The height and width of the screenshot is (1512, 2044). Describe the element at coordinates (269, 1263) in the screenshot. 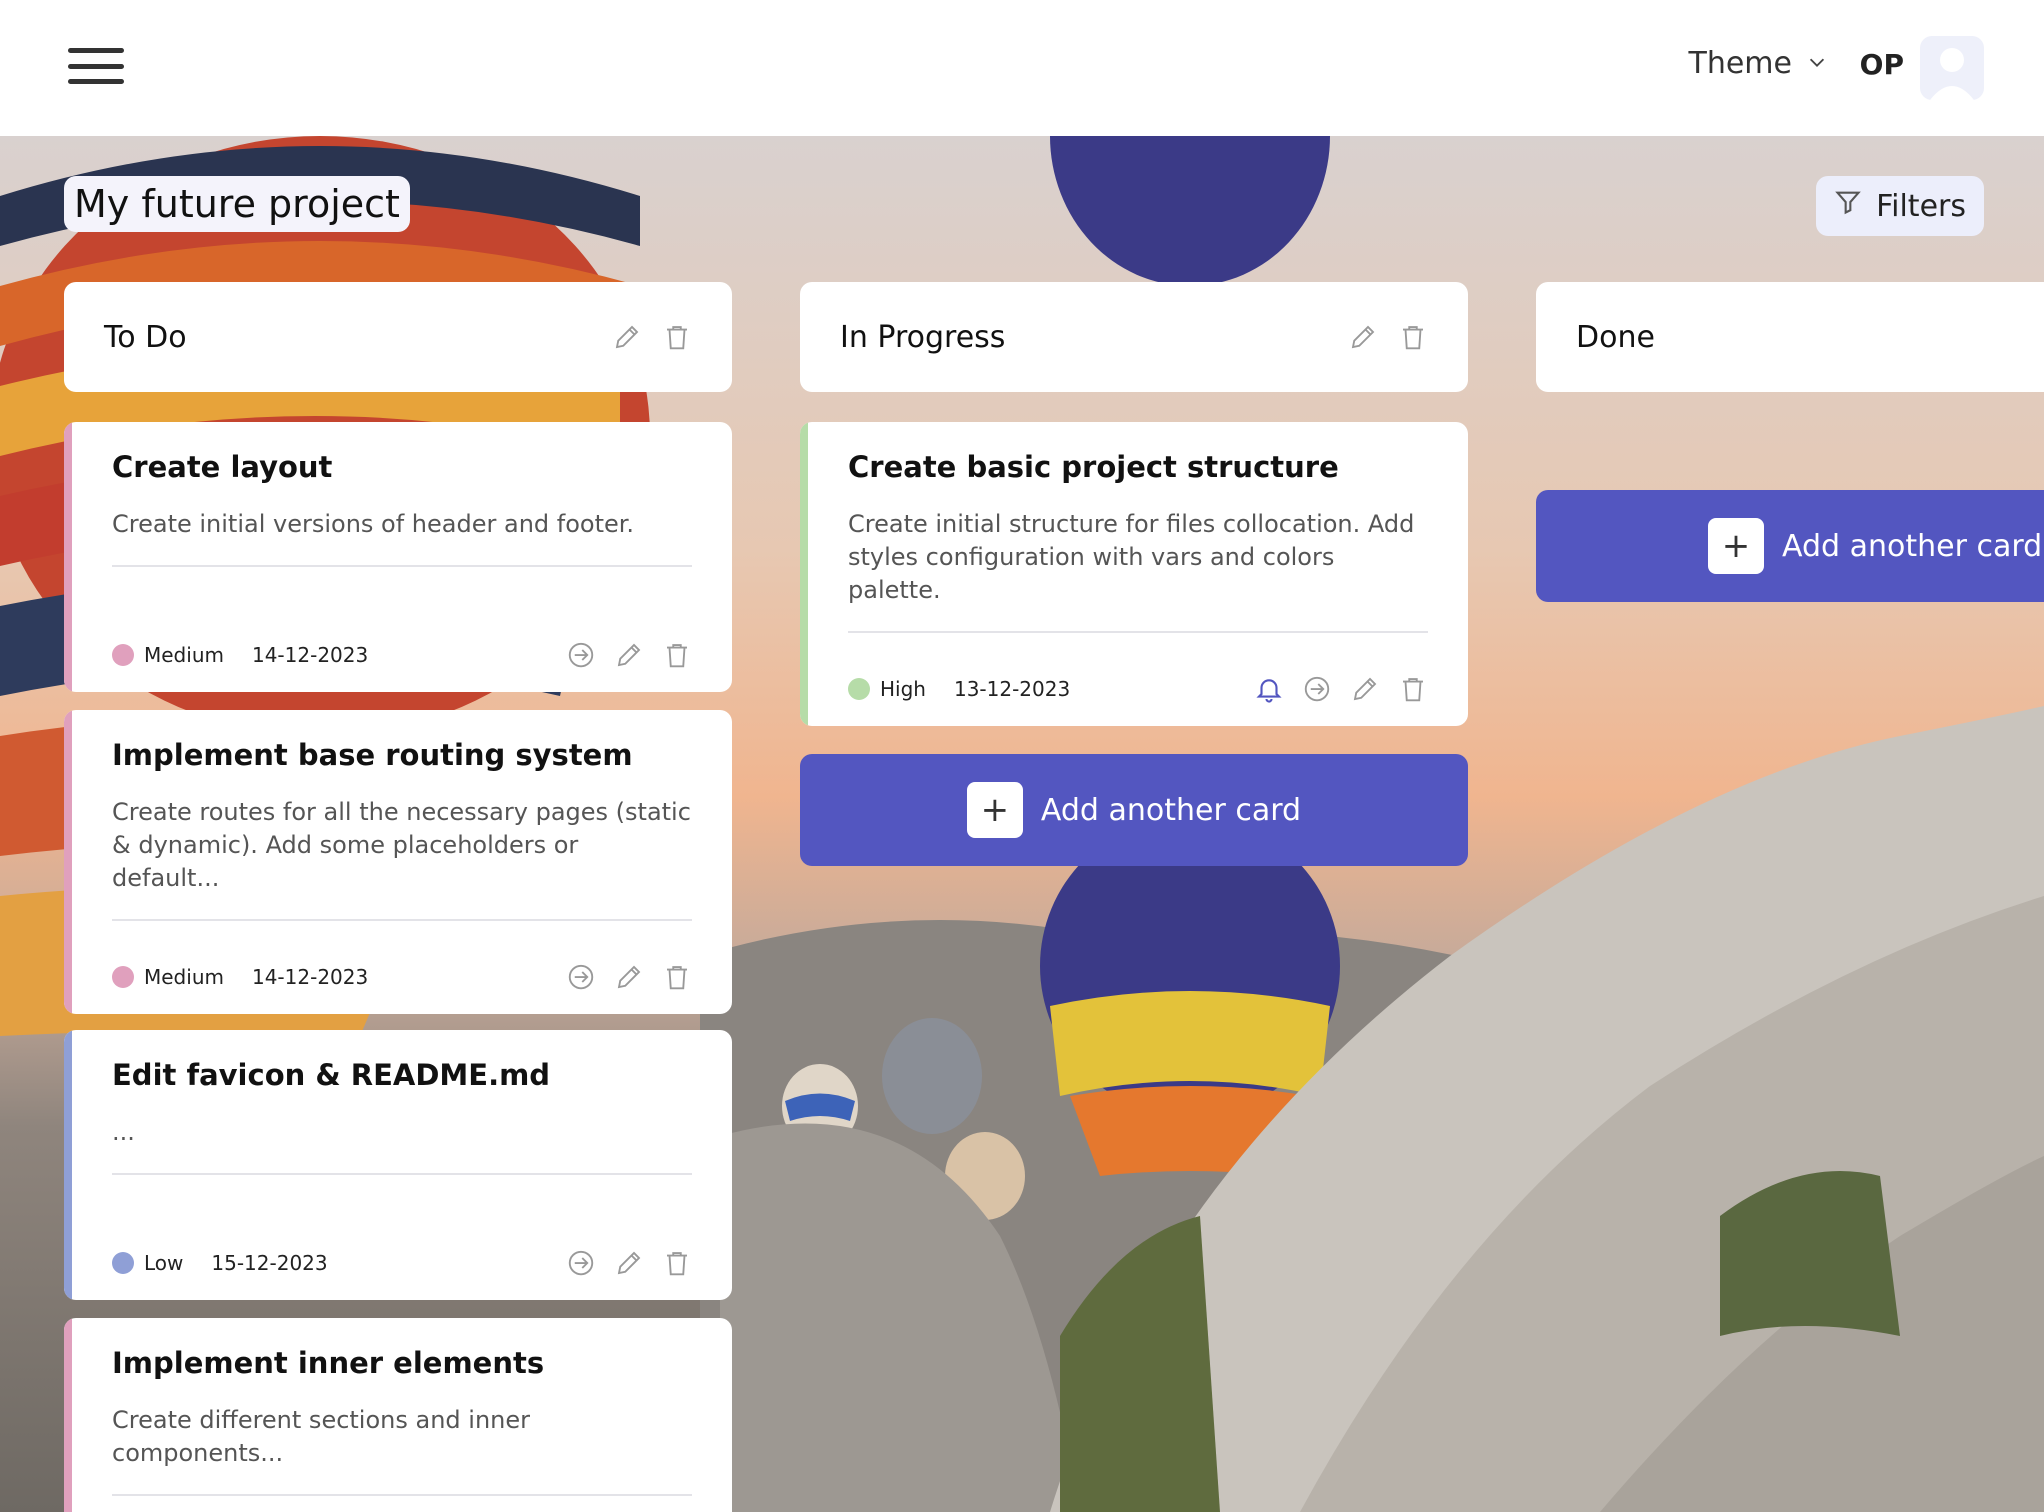

I see `due-date: 15-12-2023` at that location.